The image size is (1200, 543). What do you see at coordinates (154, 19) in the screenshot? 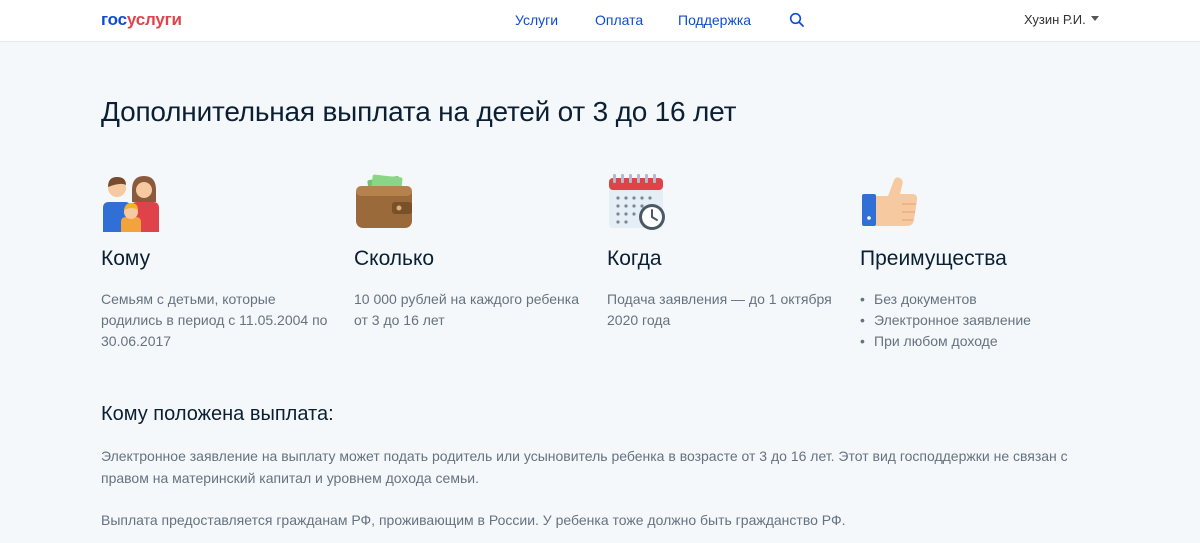
I see `logo-text-part2: услуги` at bounding box center [154, 19].